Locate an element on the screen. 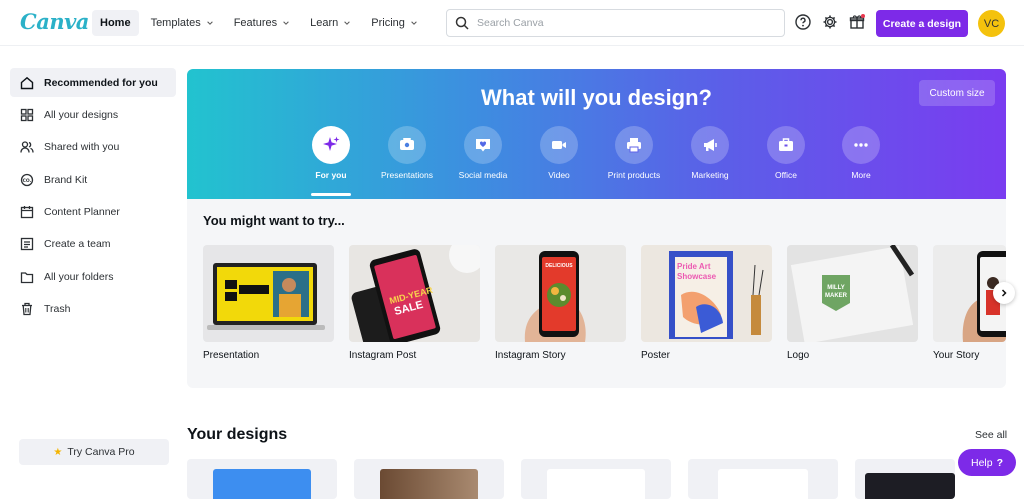  sidebar-item-label: Trash is located at coordinates (57, 309).